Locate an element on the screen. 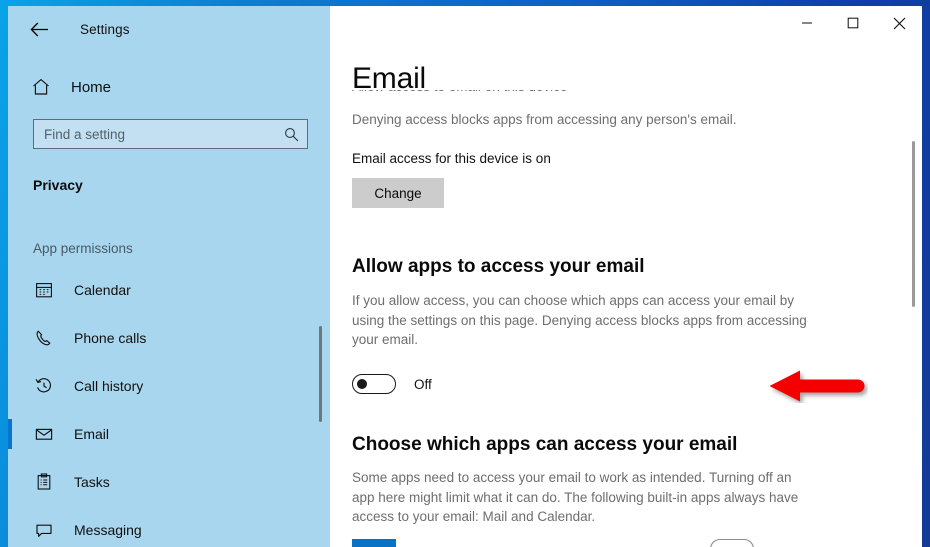  sidebar-item-call-history: Call history is located at coordinates (169, 386).